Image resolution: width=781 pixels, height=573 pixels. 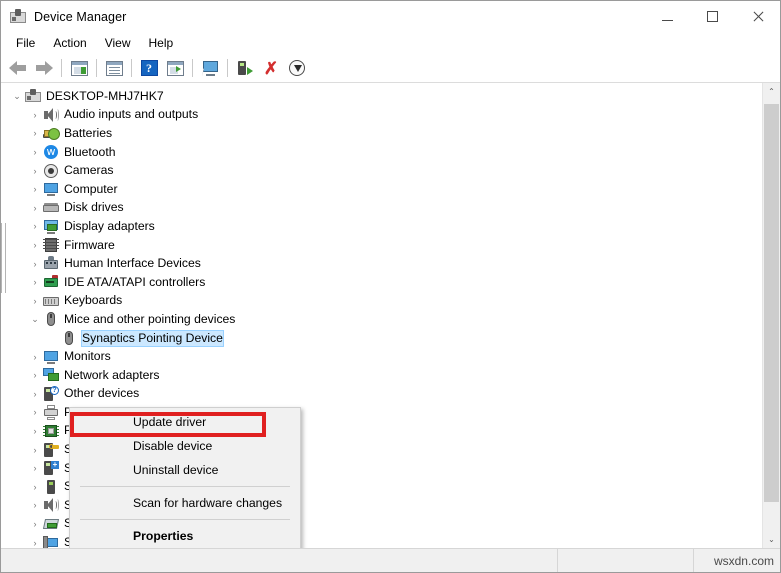 I want to click on vertical-scrollbar: ⌃ ⌄, so click(x=771, y=315).